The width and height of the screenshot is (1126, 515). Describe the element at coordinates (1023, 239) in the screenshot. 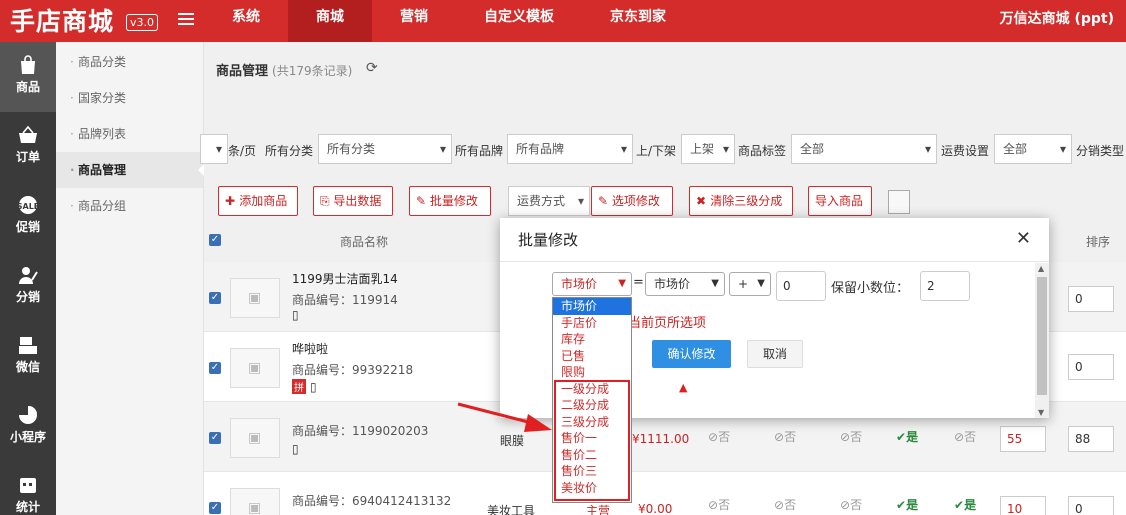

I see `close-icon: ✕` at that location.